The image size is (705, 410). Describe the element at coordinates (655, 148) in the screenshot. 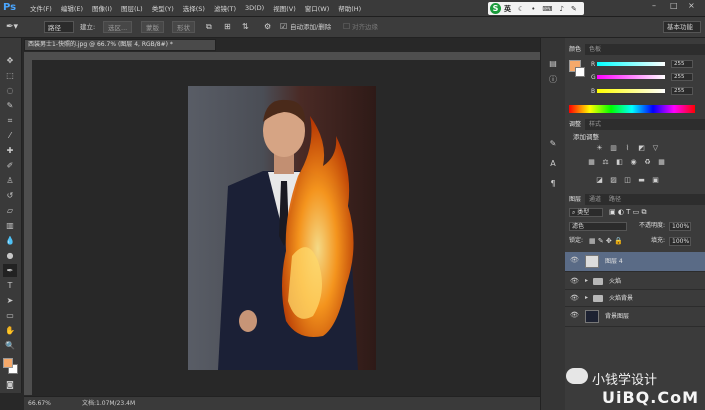

I see `vibrance-icon: ▽` at that location.